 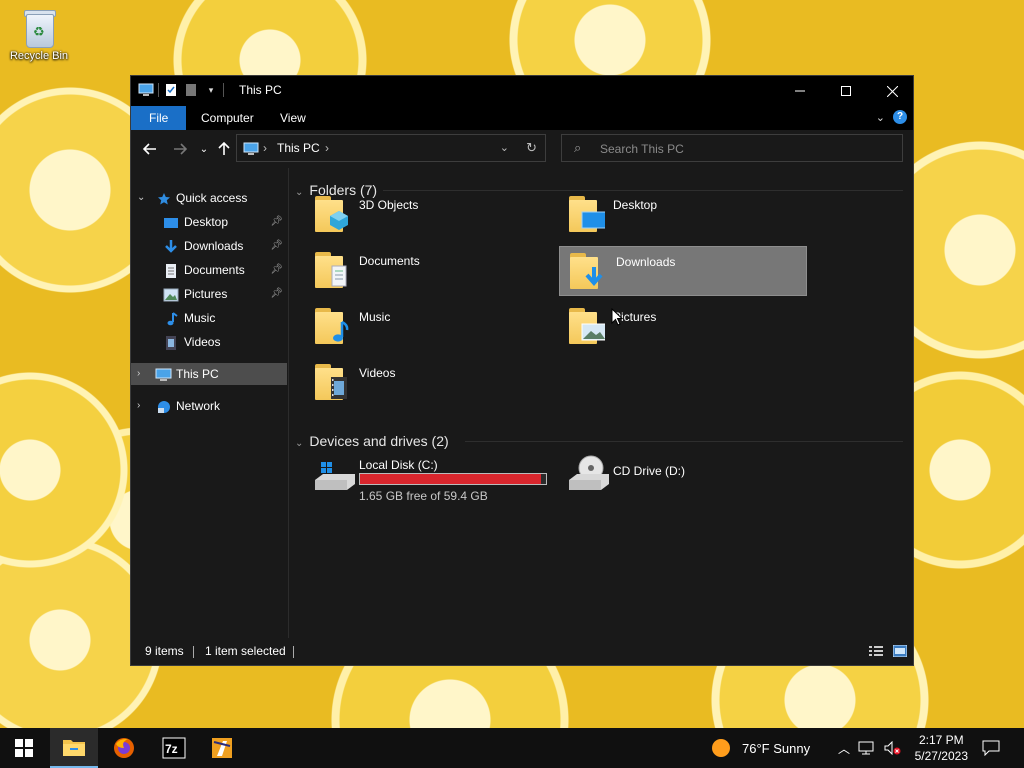 What do you see at coordinates (846, 91) in the screenshot?
I see `maximize-button` at bounding box center [846, 91].